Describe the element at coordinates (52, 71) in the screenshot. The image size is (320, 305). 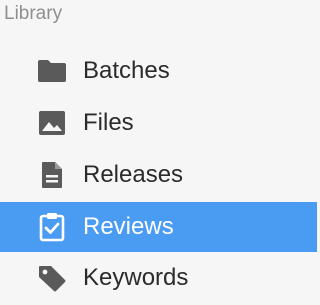
I see `folder-icon` at that location.